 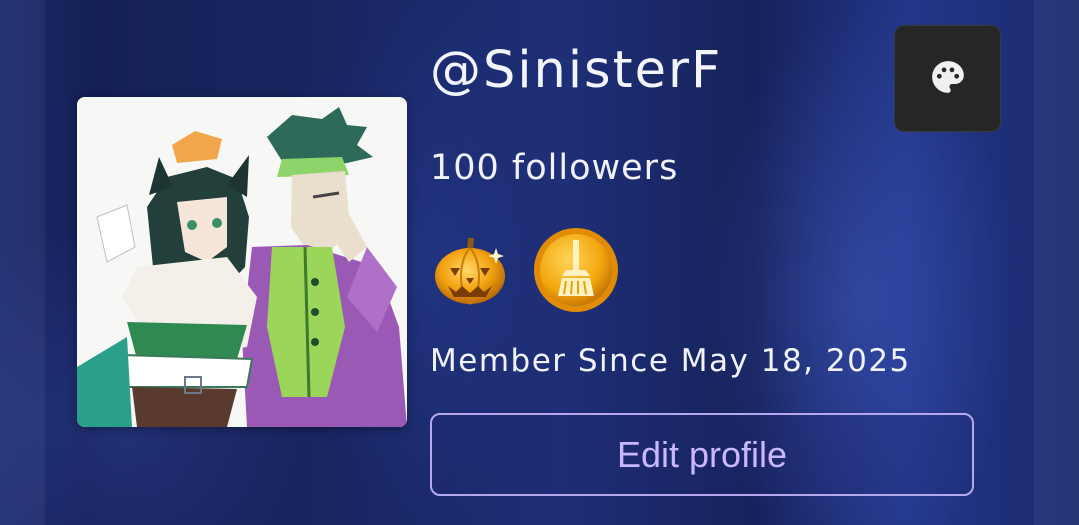 What do you see at coordinates (525, 270) in the screenshot?
I see `badge-list` at bounding box center [525, 270].